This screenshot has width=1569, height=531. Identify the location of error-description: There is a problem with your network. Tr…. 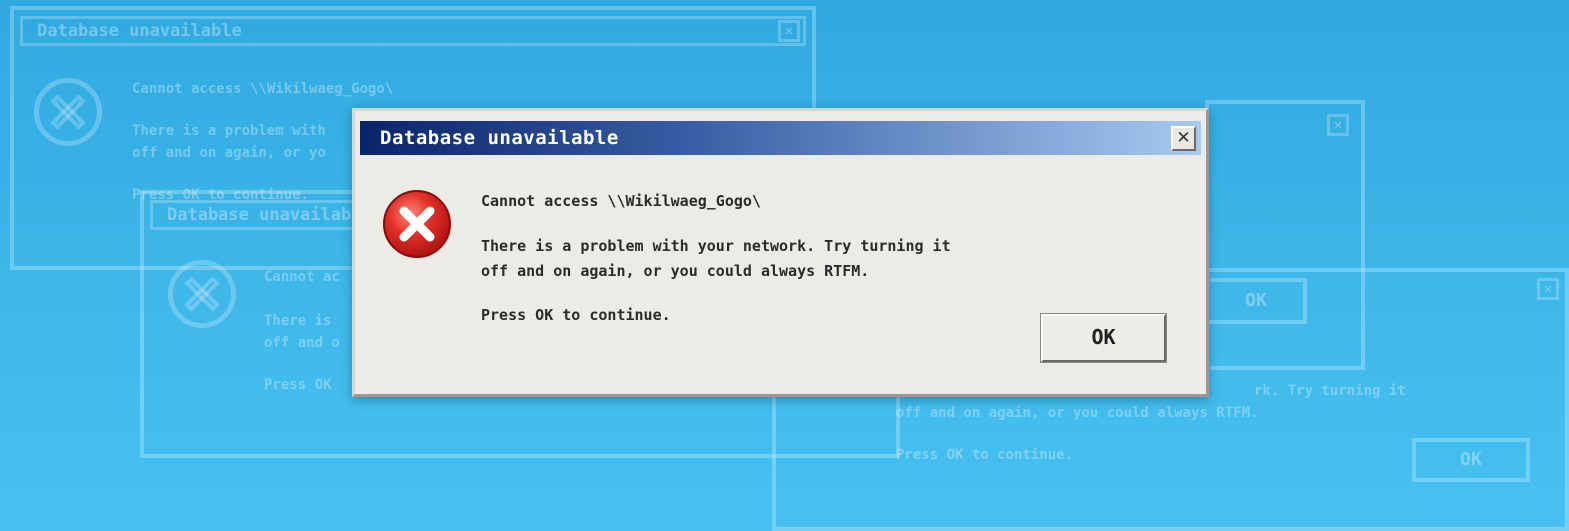
(716, 259).